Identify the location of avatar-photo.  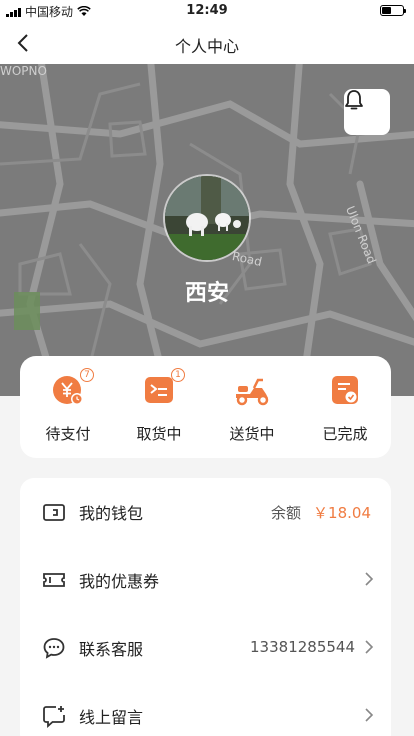
(207, 218).